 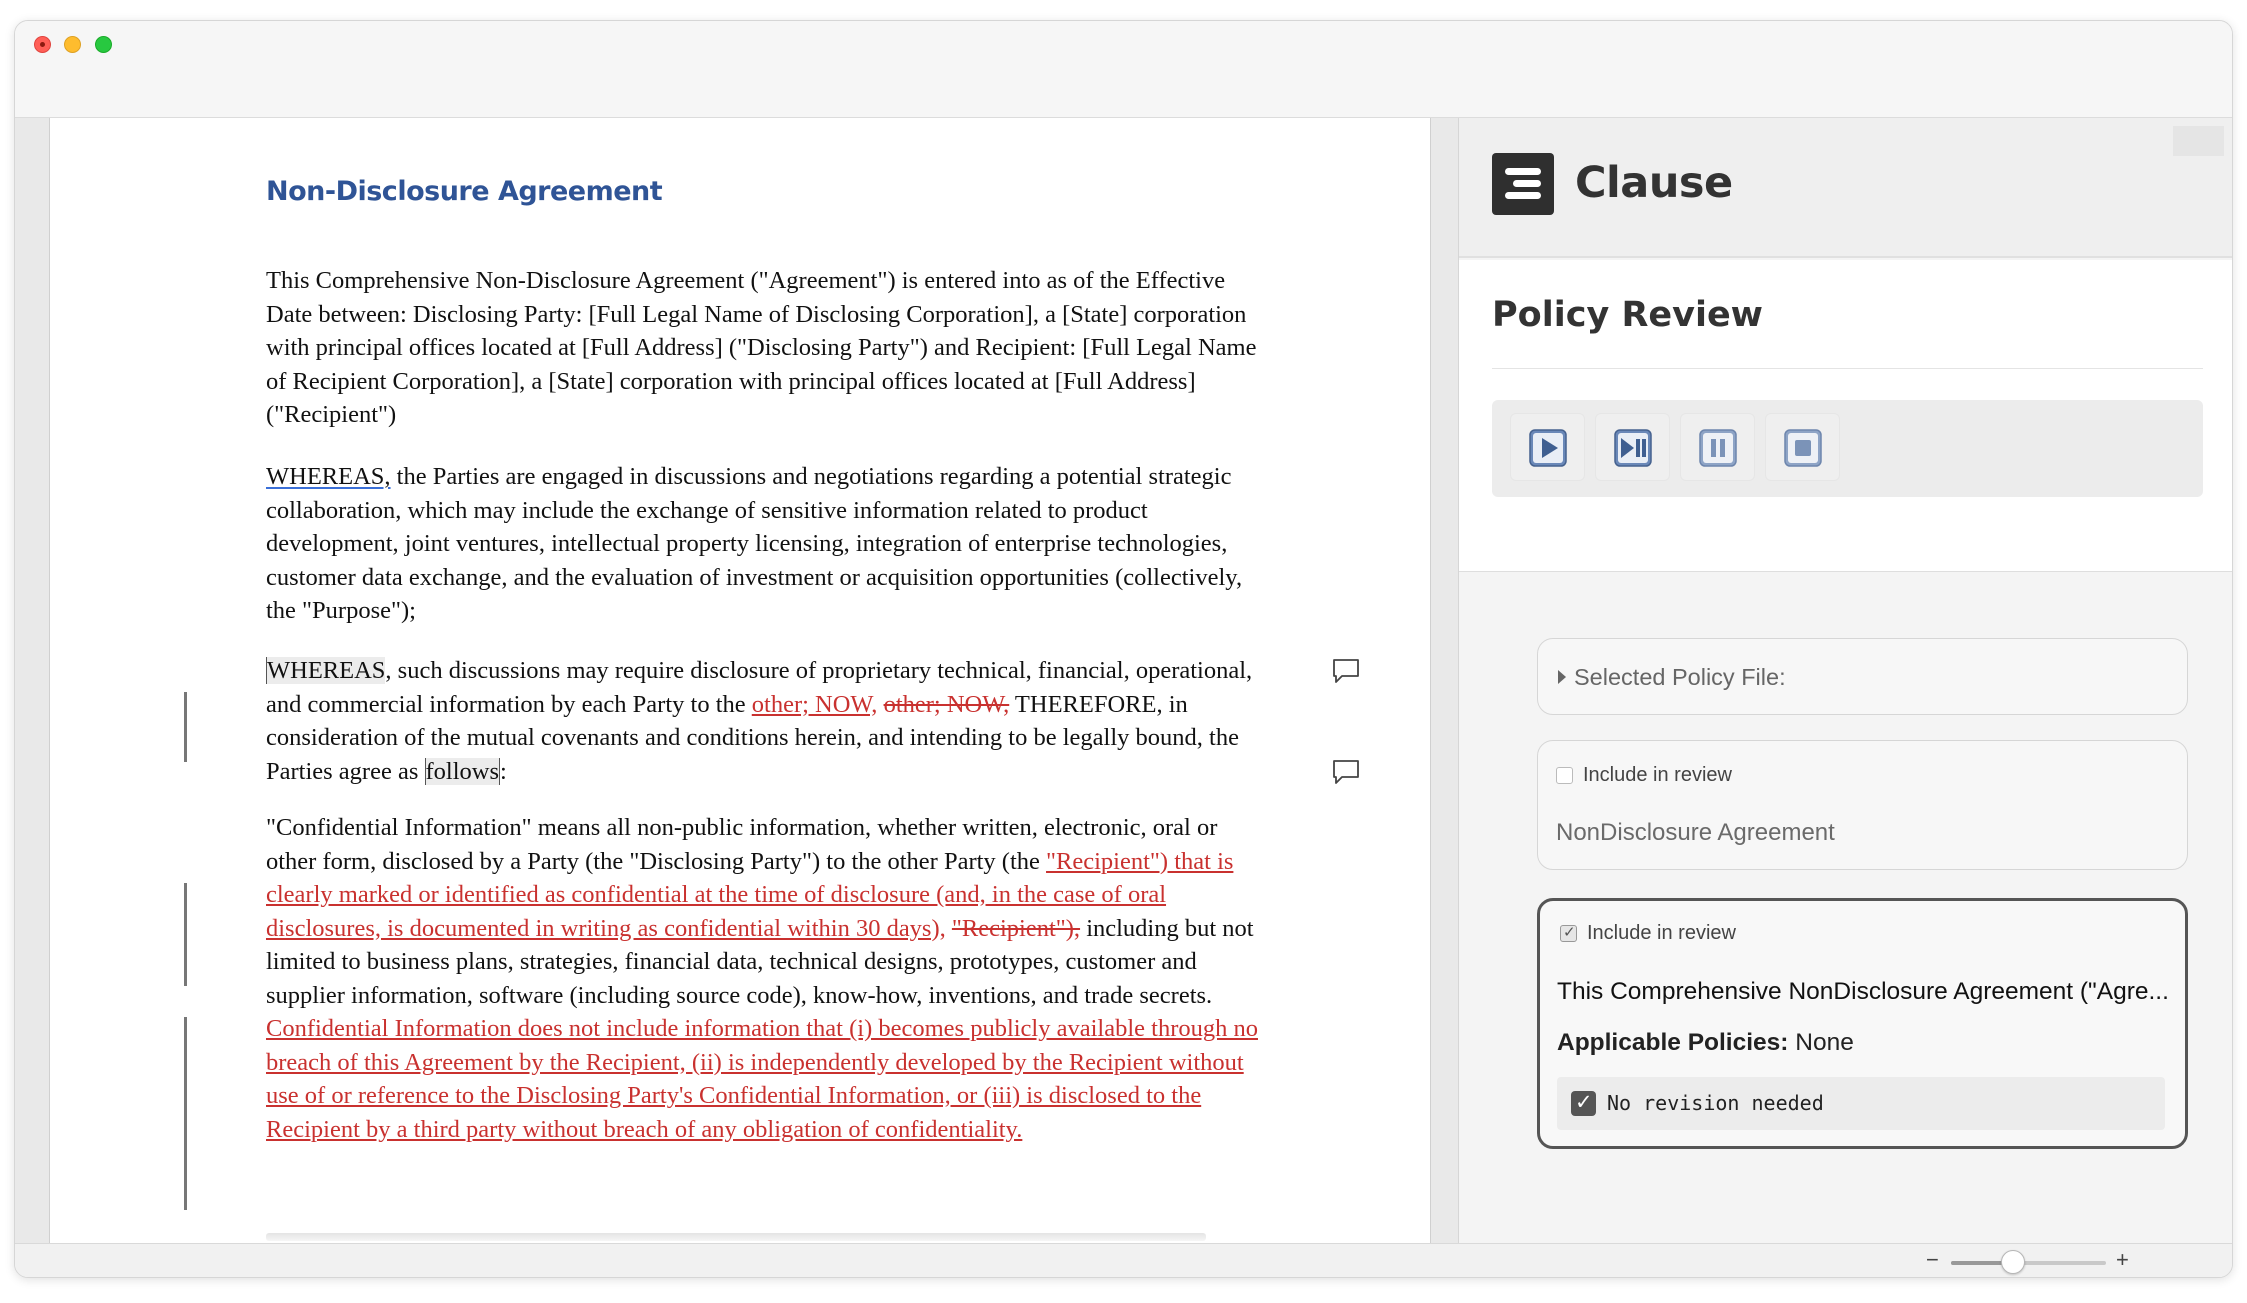 I want to click on applicable-policies-label: Applicable Policies:, so click(x=1673, y=1042).